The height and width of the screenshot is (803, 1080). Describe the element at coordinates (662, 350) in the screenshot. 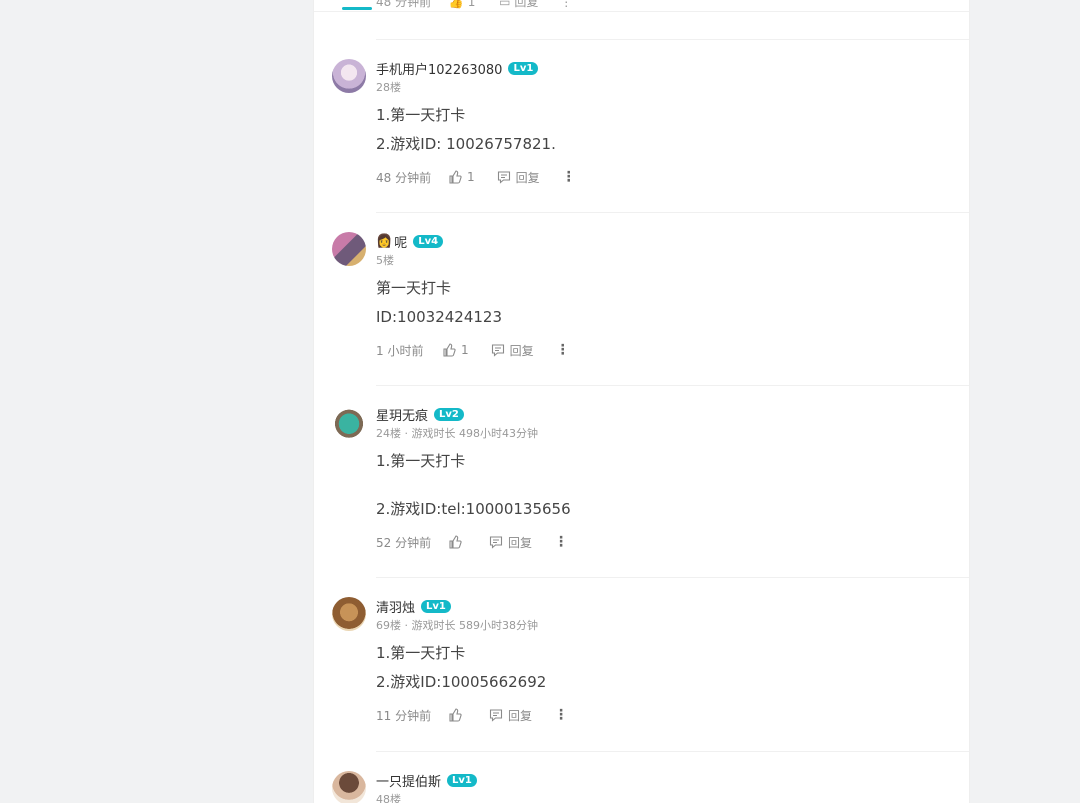

I see `comment-actions: 1 小时前 1 回复 ⋮` at that location.